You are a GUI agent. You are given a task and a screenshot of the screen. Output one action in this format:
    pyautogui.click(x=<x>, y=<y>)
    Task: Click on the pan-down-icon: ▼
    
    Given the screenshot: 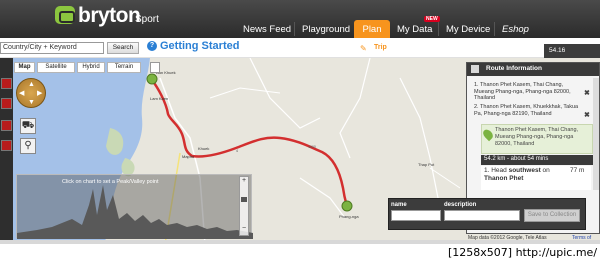 What is the action you would take?
    pyautogui.click(x=31, y=102)
    